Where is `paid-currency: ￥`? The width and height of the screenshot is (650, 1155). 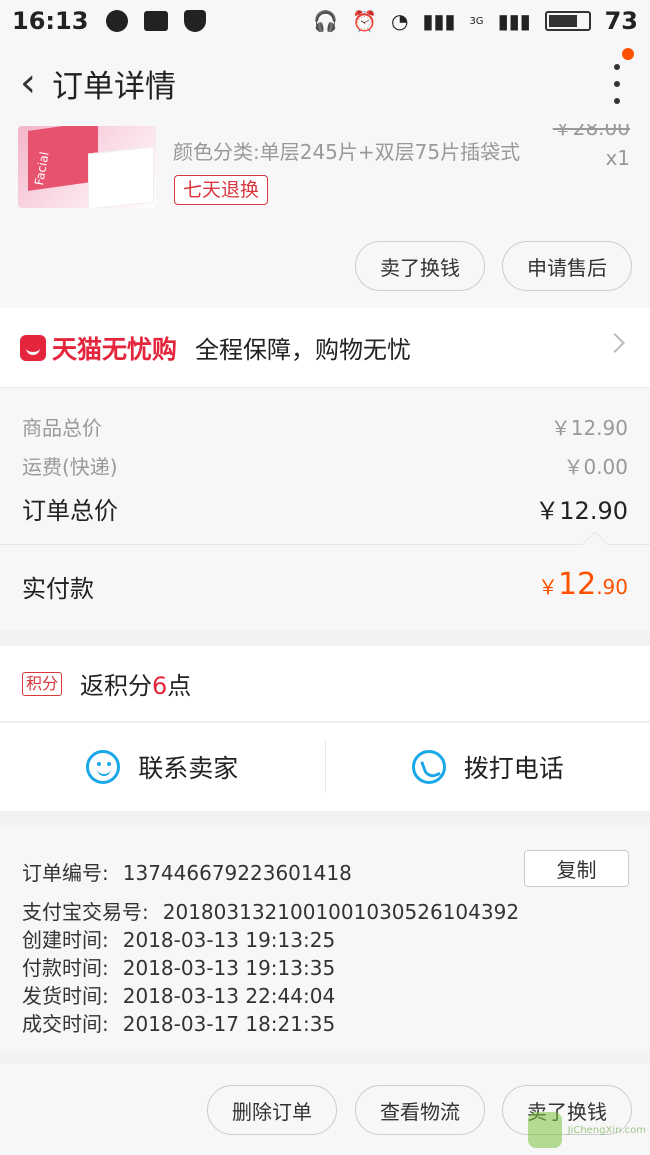
paid-currency: ￥ is located at coordinates (548, 587).